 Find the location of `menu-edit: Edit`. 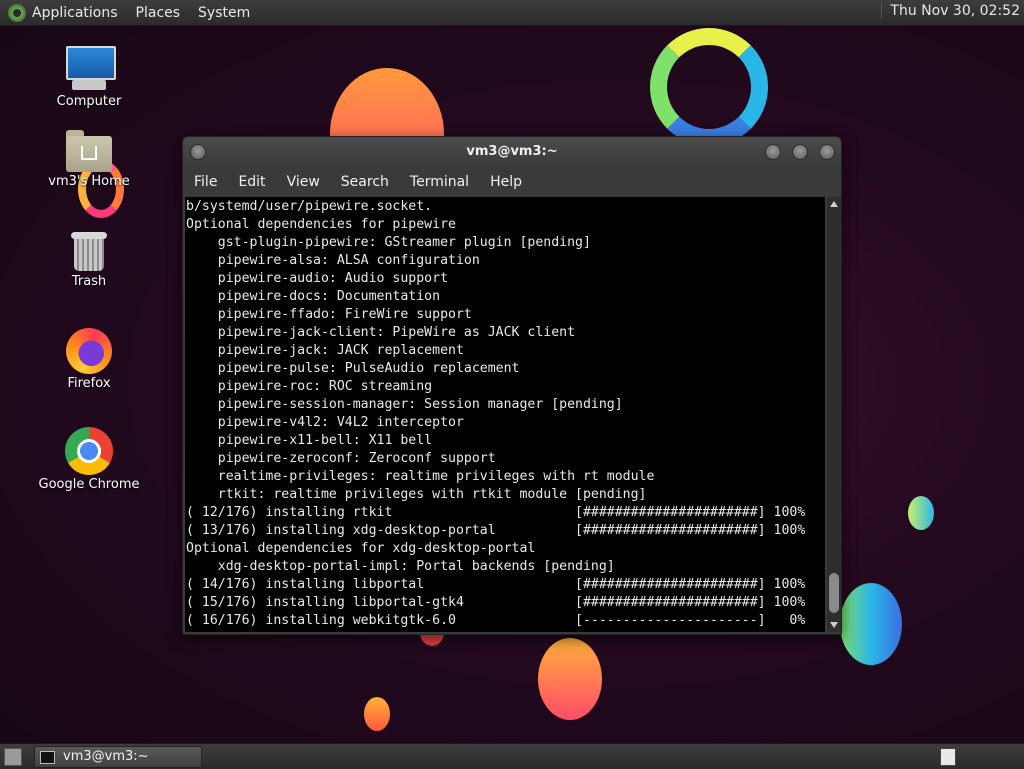

menu-edit: Edit is located at coordinates (251, 182).